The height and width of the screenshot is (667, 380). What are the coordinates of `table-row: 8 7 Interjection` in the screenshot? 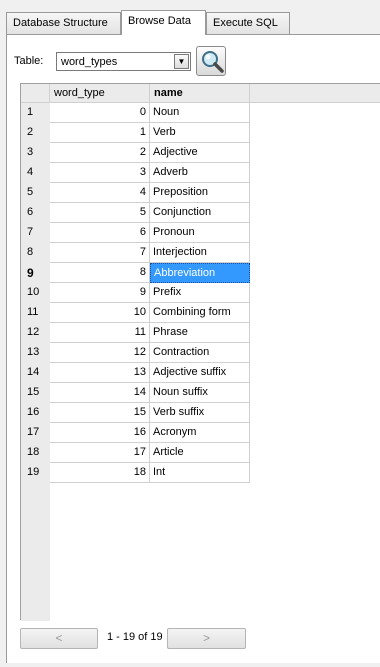 It's located at (135, 253).